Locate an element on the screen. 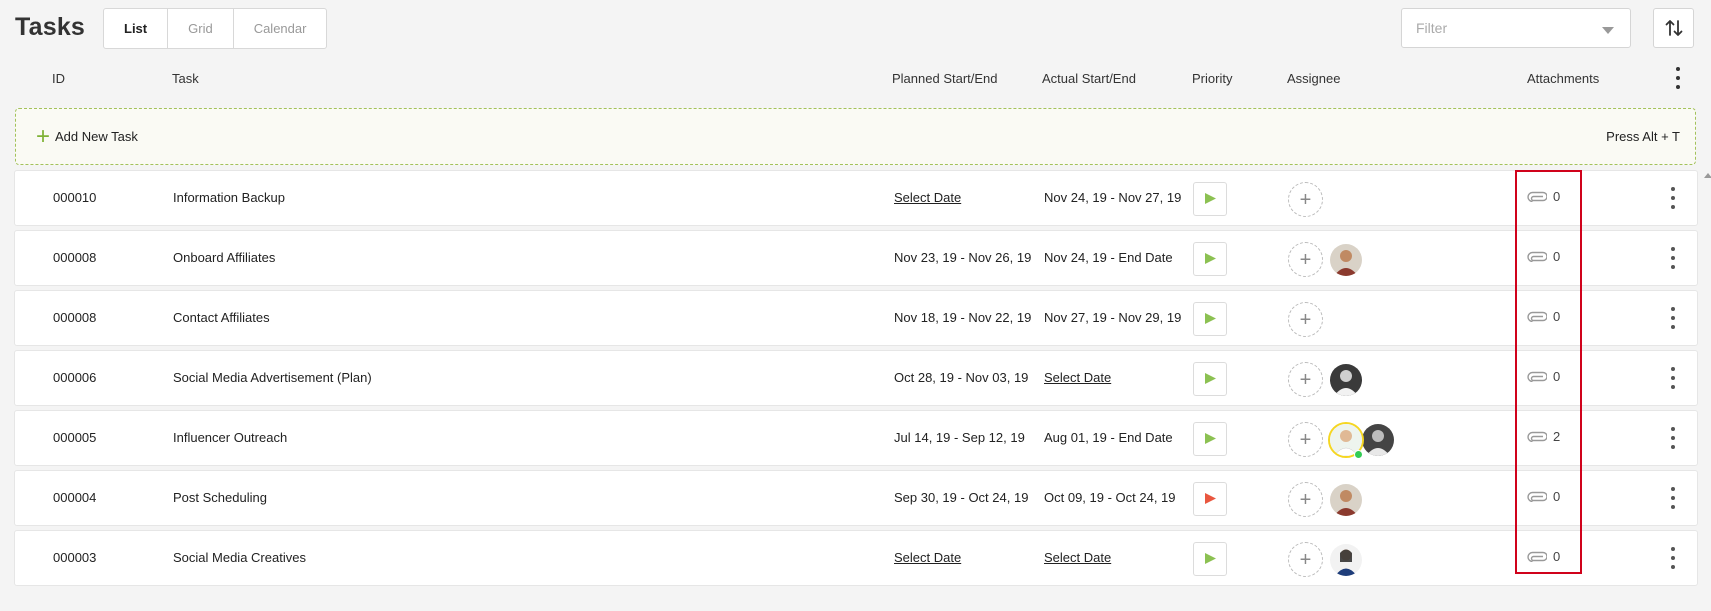 The width and height of the screenshot is (1711, 611). column-planned: Planned Start/End is located at coordinates (945, 78).